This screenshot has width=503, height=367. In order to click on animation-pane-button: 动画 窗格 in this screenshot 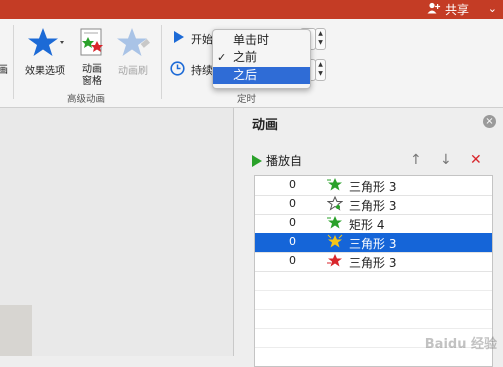, I will do `click(92, 57)`.